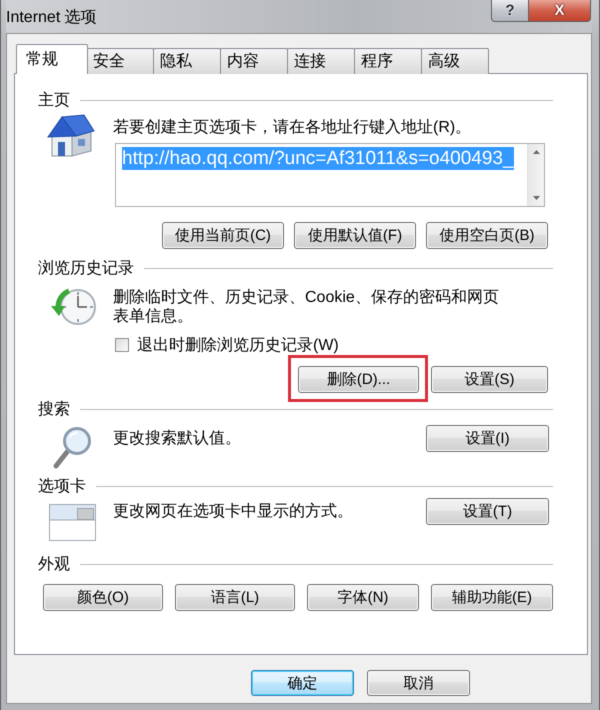 Image resolution: width=600 pixels, height=710 pixels. I want to click on section-title: 选项卡, so click(62, 486).